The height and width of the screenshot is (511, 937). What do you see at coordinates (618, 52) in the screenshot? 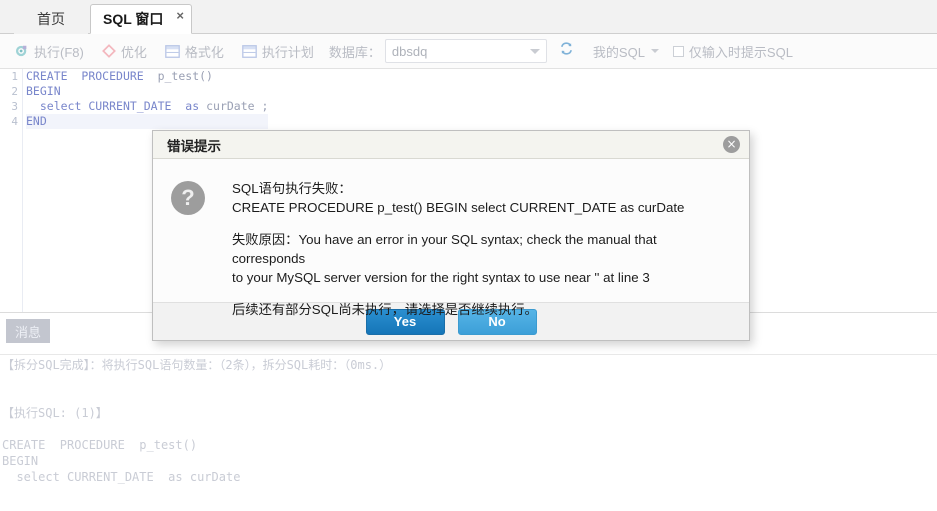
I see `my-sql-button-label: 我的SQL` at bounding box center [618, 52].